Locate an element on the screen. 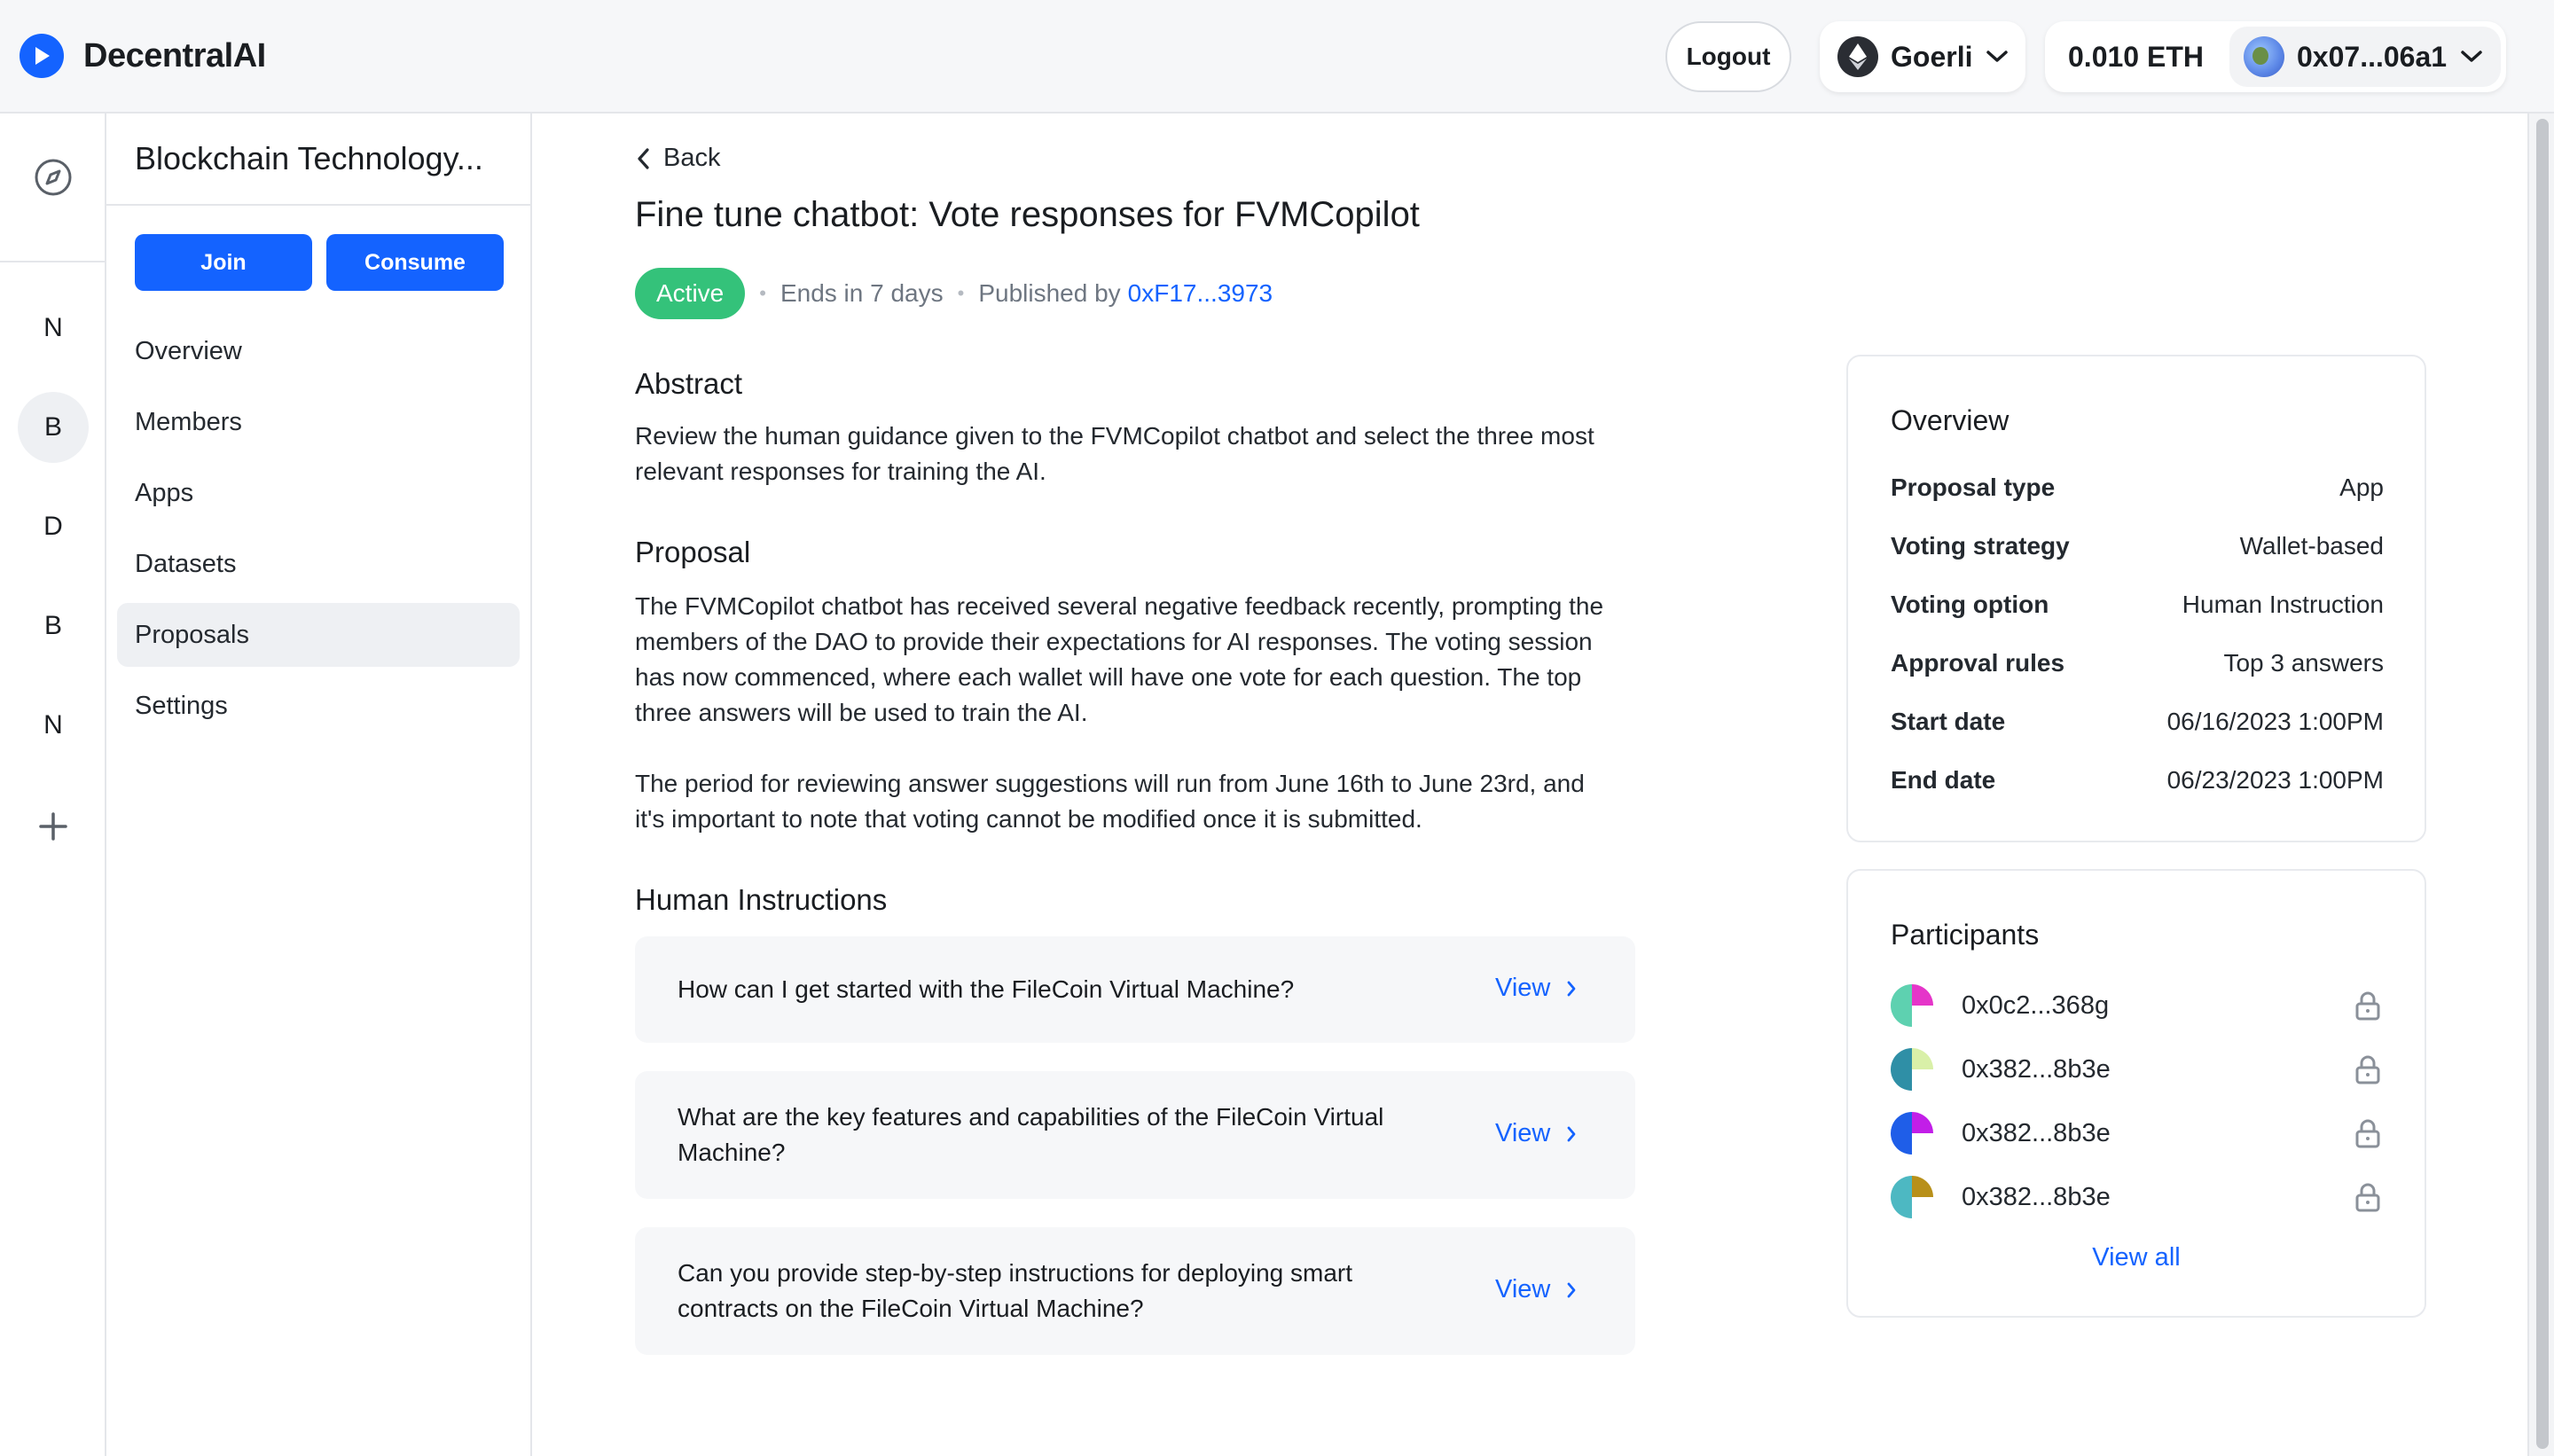 The width and height of the screenshot is (2554, 1456). view-all-participants-link: View all is located at coordinates (2136, 1257).